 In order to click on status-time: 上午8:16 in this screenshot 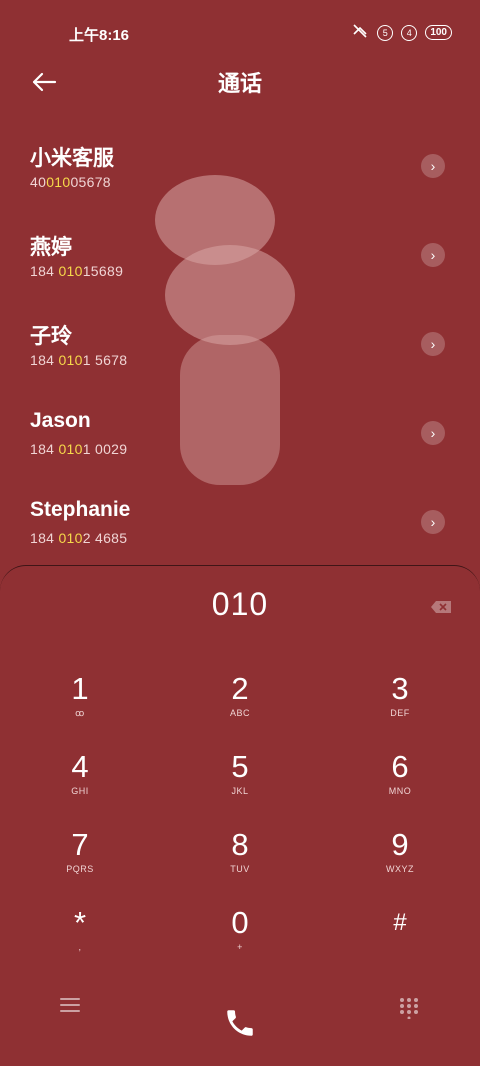, I will do `click(99, 35)`.